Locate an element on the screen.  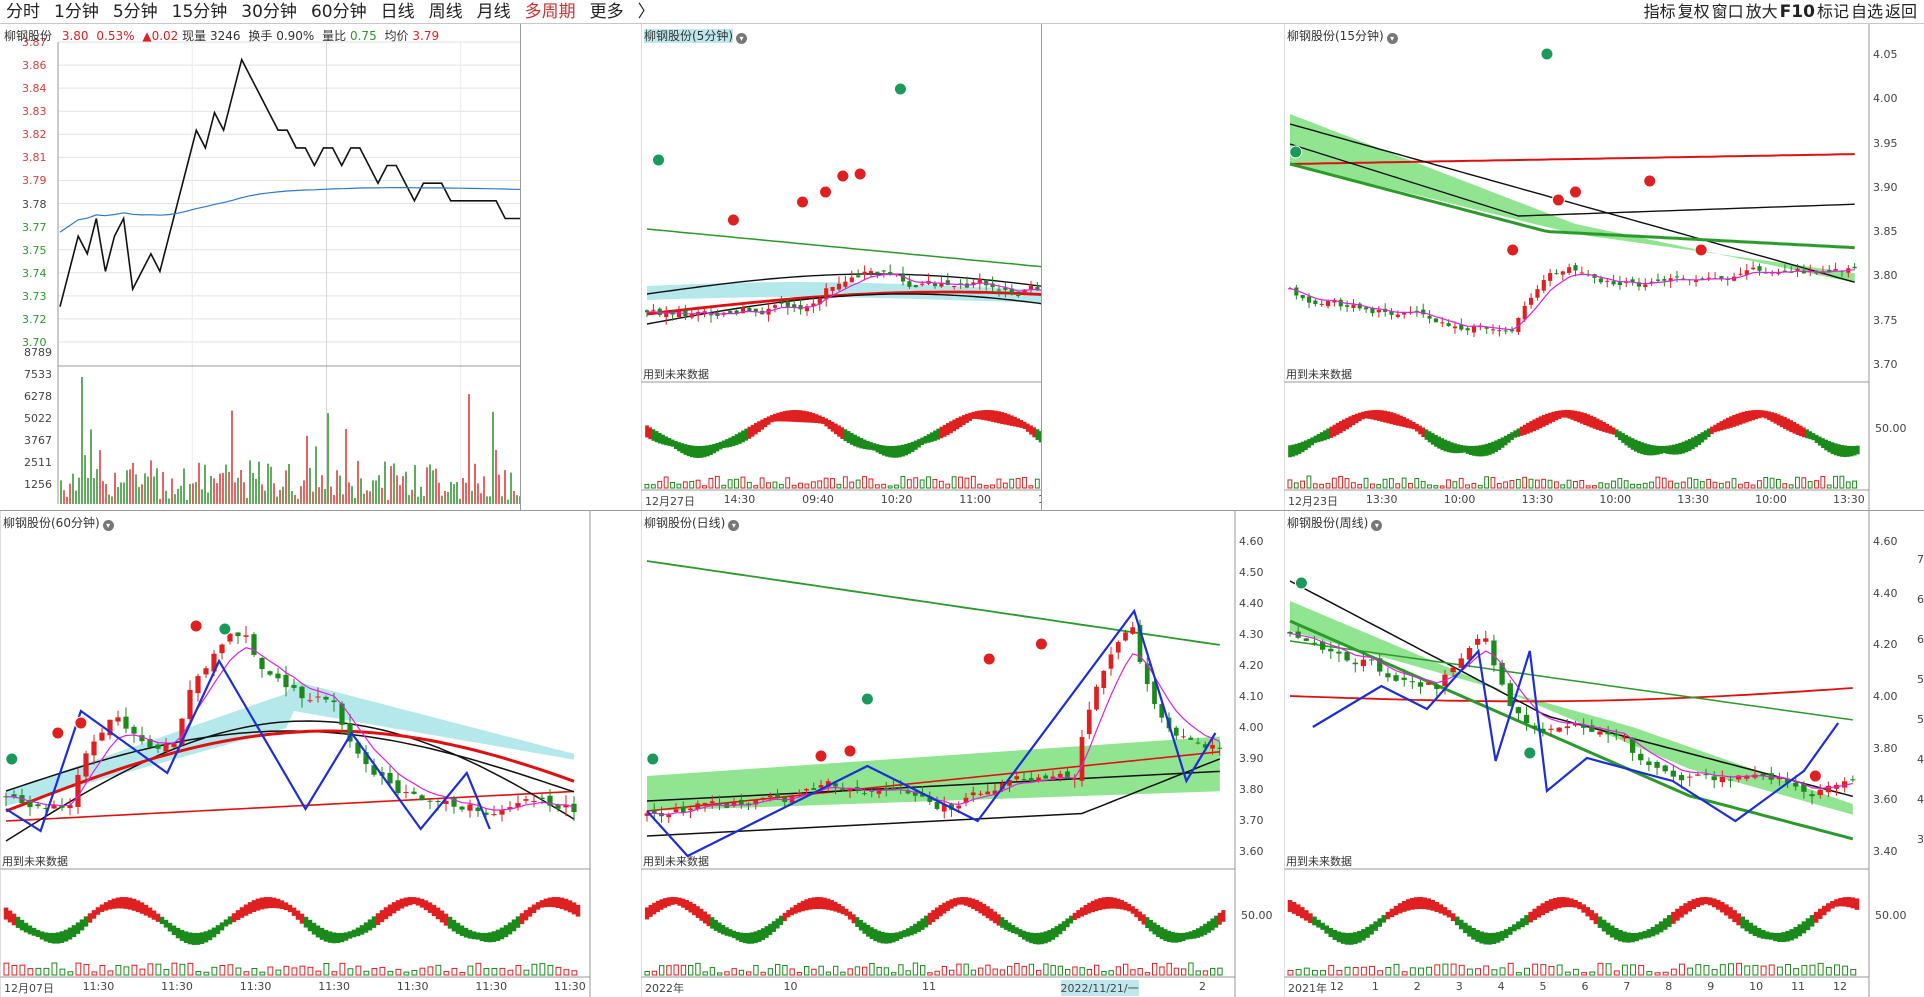
tab-11: 〉 is located at coordinates (647, 12).